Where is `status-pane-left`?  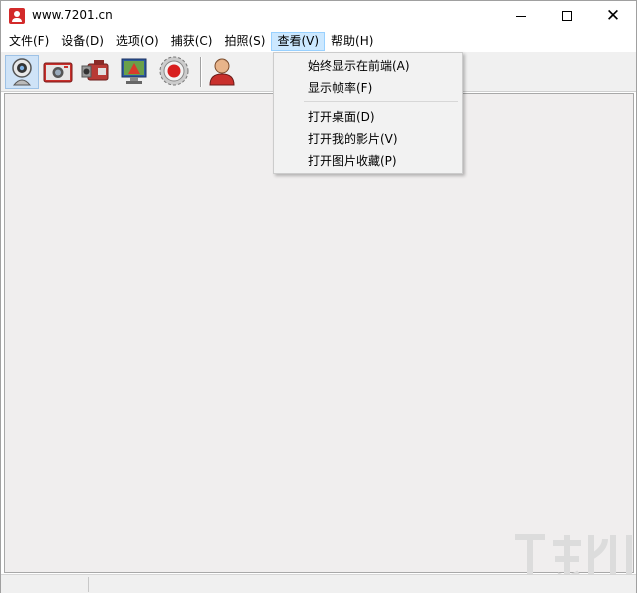
status-pane-left is located at coordinates (46, 584).